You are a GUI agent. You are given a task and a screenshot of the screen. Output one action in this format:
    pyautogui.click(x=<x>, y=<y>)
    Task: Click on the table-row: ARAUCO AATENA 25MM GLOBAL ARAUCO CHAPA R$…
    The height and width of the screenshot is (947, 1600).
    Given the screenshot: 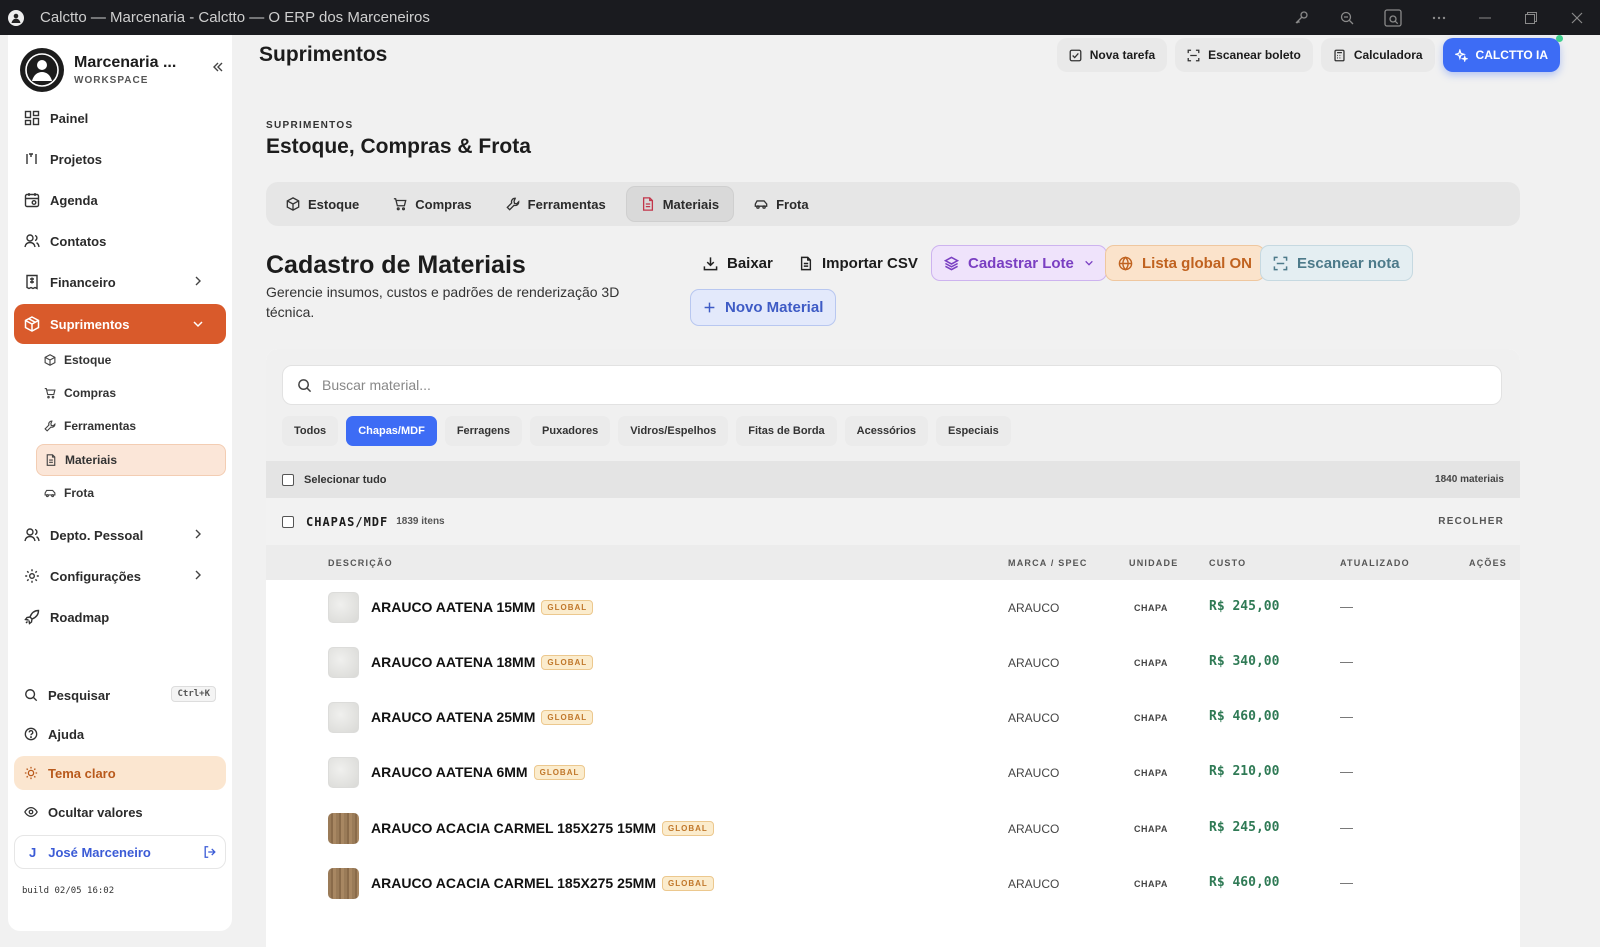 What is the action you would take?
    pyautogui.click(x=893, y=717)
    